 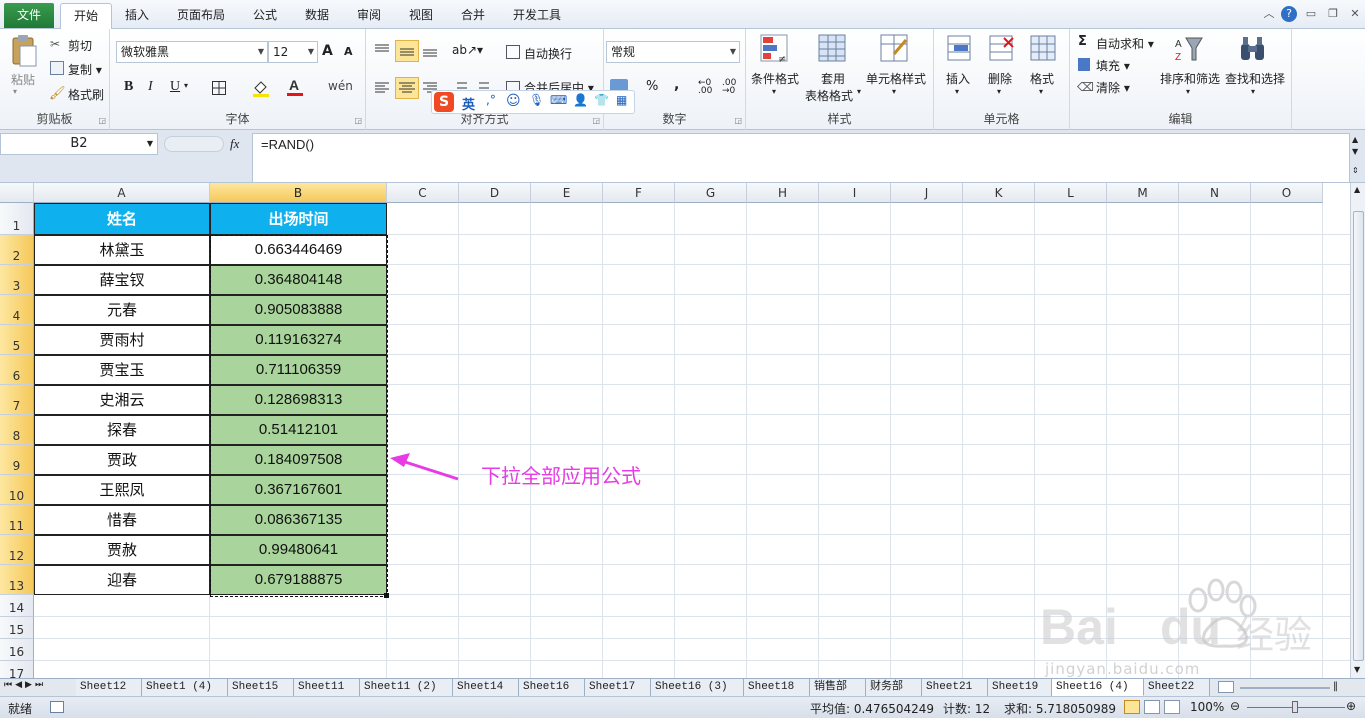 I want to click on delete-cells-button: 删除, so click(x=1000, y=78).